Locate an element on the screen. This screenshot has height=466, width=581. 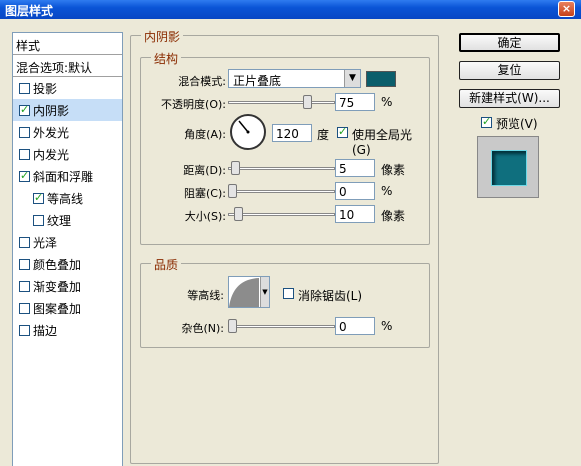
preview-thumbnail is located at coordinates (509, 168).